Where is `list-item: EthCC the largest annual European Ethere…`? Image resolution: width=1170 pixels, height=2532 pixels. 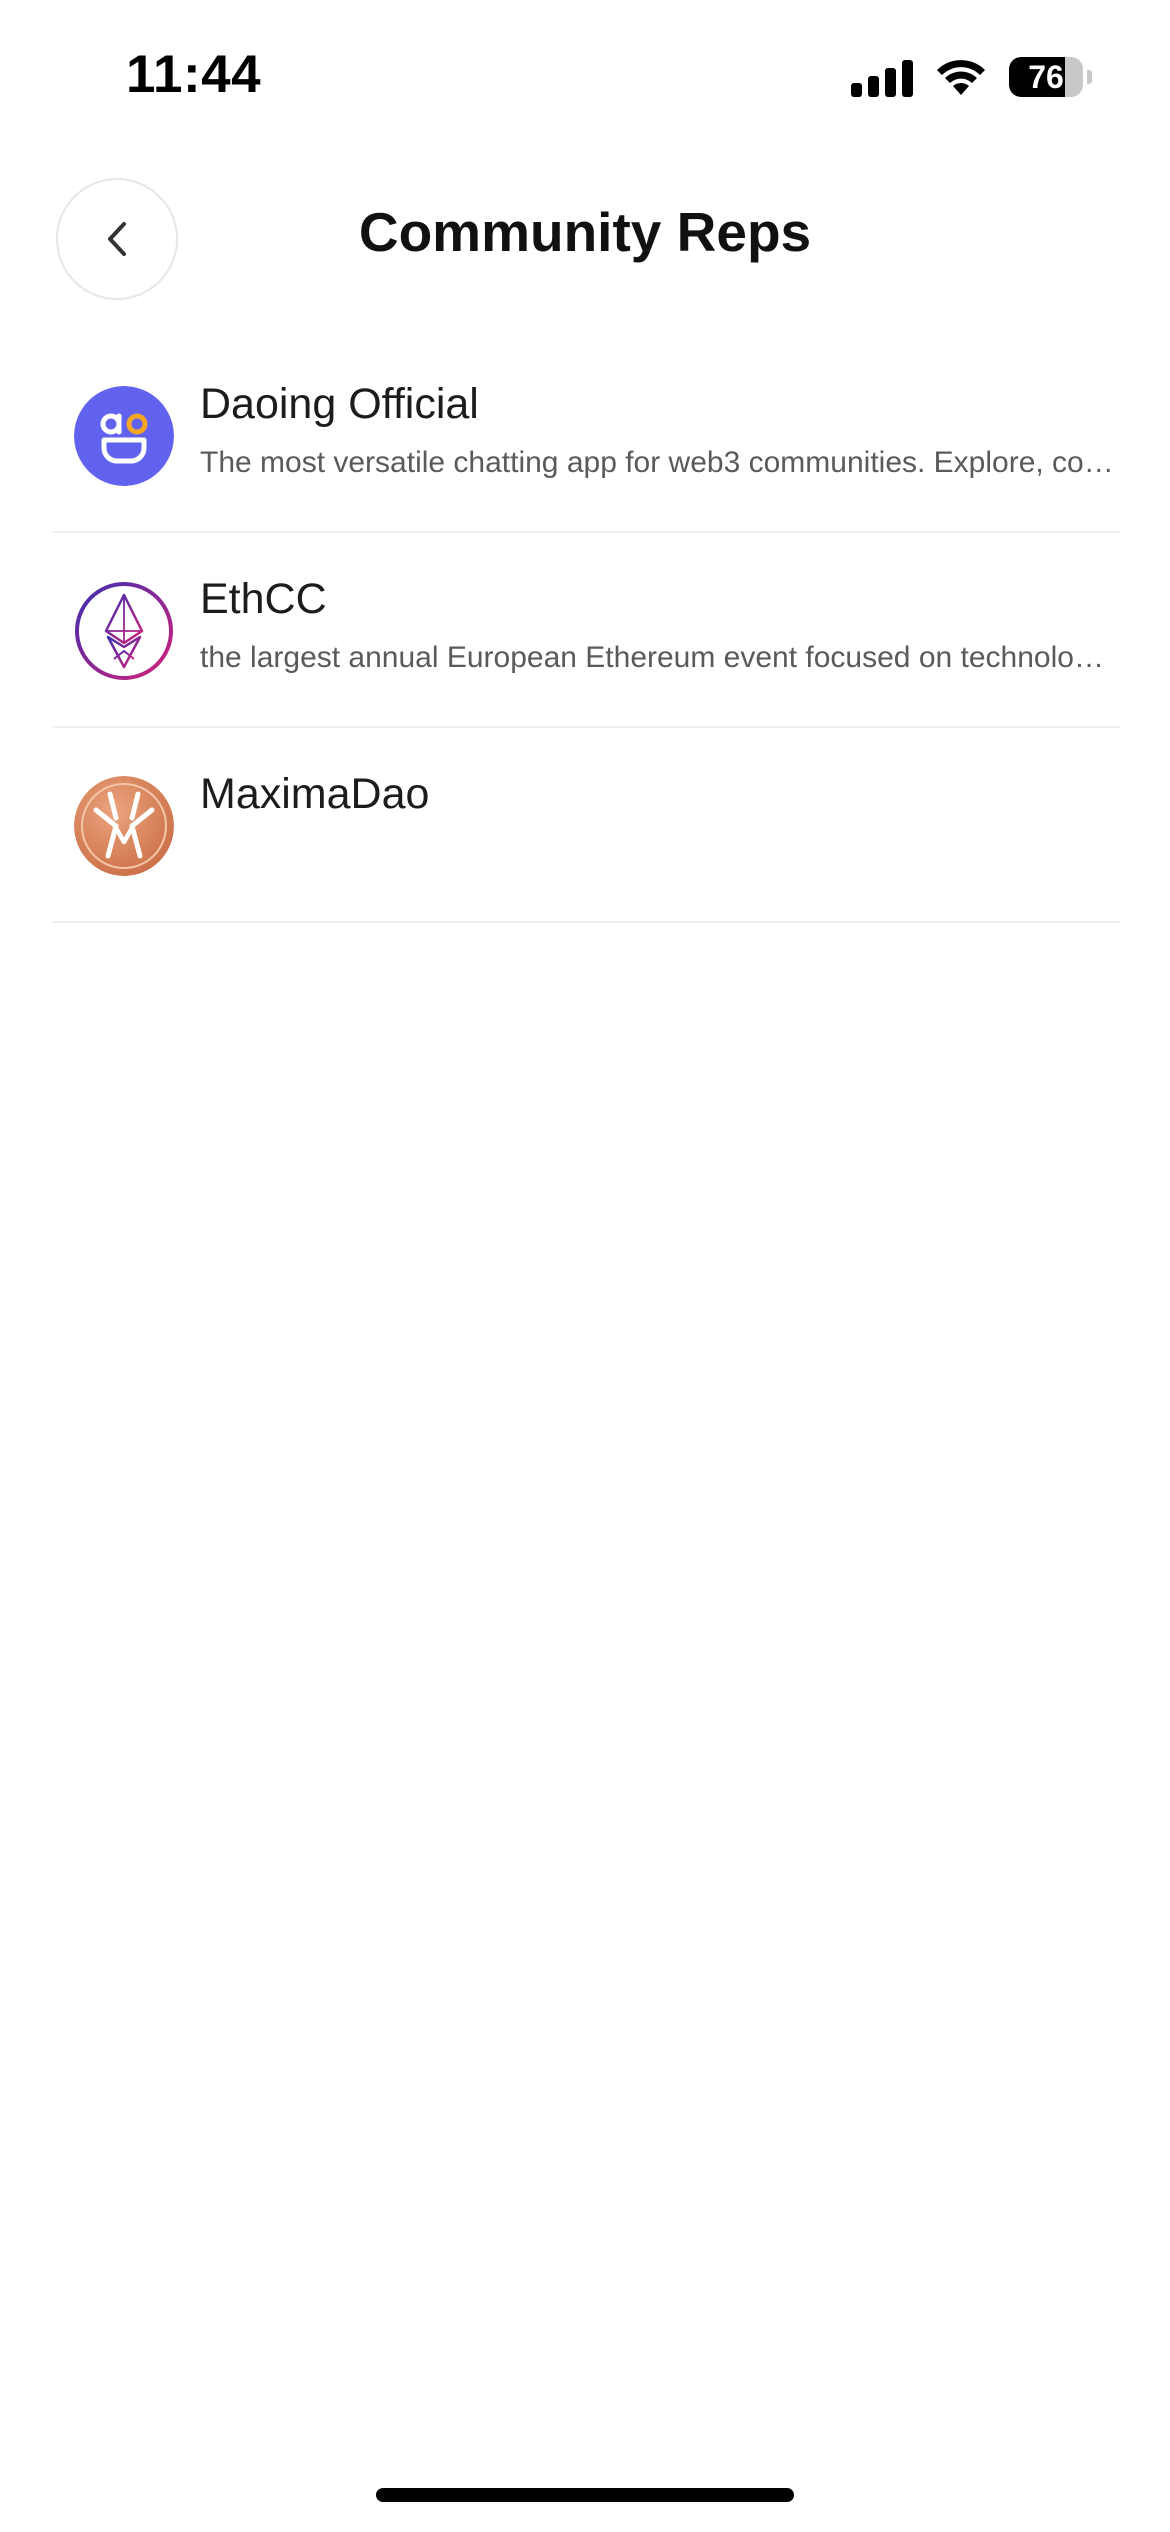 list-item: EthCC the largest annual European Ethere… is located at coordinates (586, 630).